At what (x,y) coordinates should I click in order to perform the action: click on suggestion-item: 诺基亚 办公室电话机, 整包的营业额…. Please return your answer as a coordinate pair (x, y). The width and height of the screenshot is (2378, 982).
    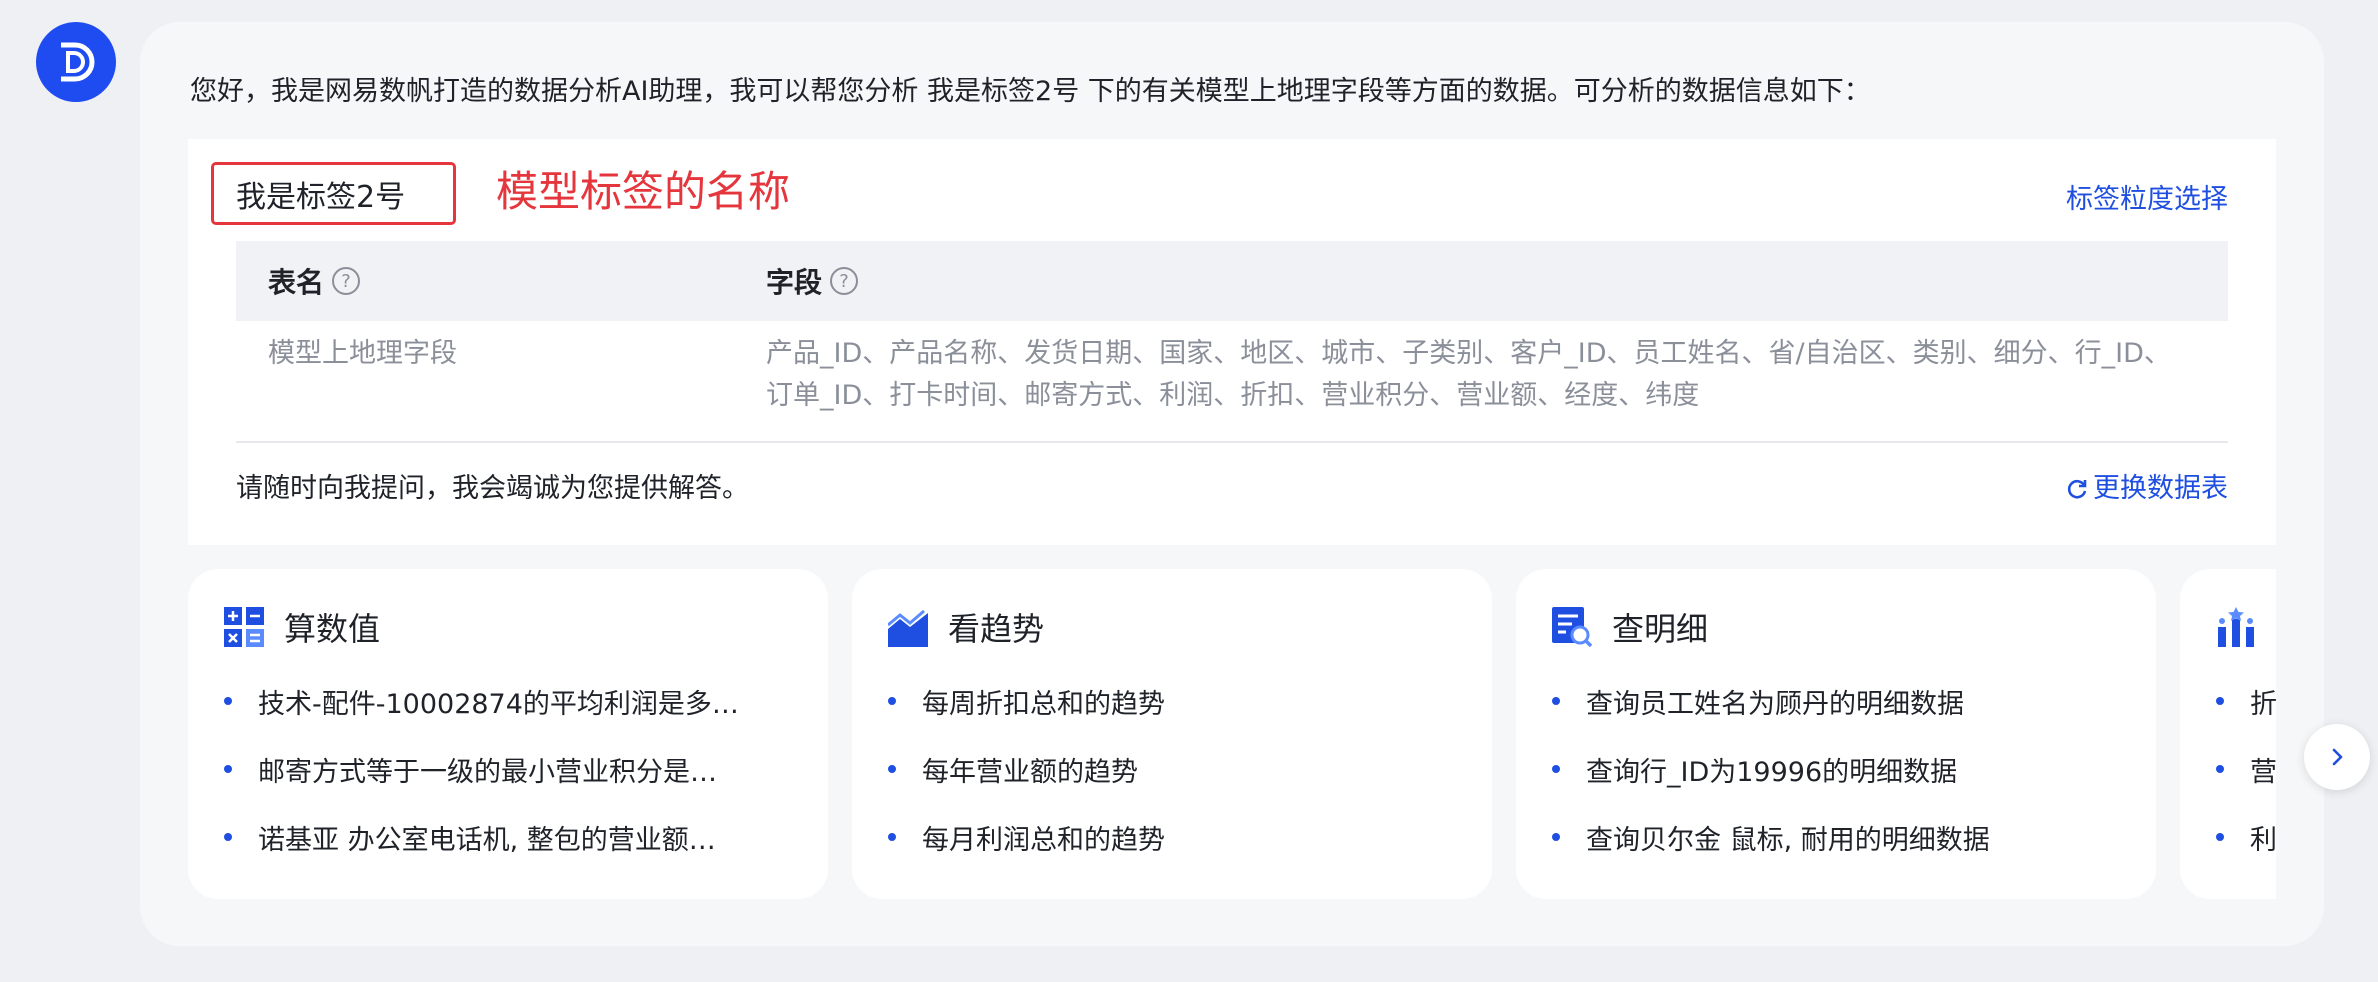
    Looking at the image, I should click on (514, 837).